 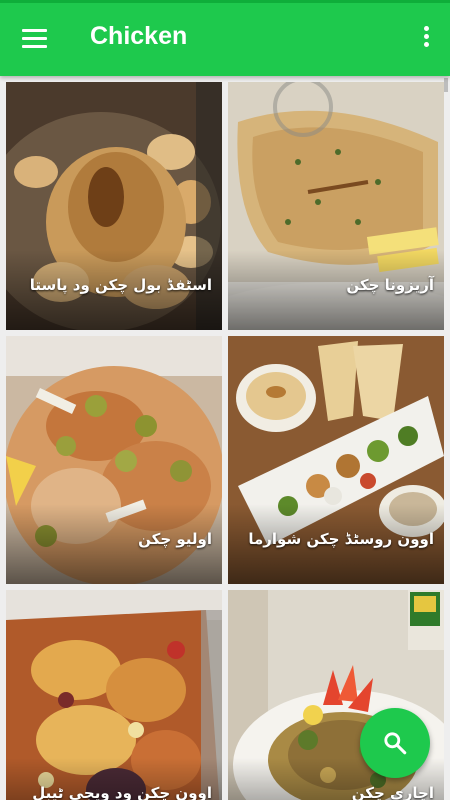 What do you see at coordinates (114, 206) in the screenshot?
I see `recipe-card: اسٹفڈ بول چکن ود پاستا` at bounding box center [114, 206].